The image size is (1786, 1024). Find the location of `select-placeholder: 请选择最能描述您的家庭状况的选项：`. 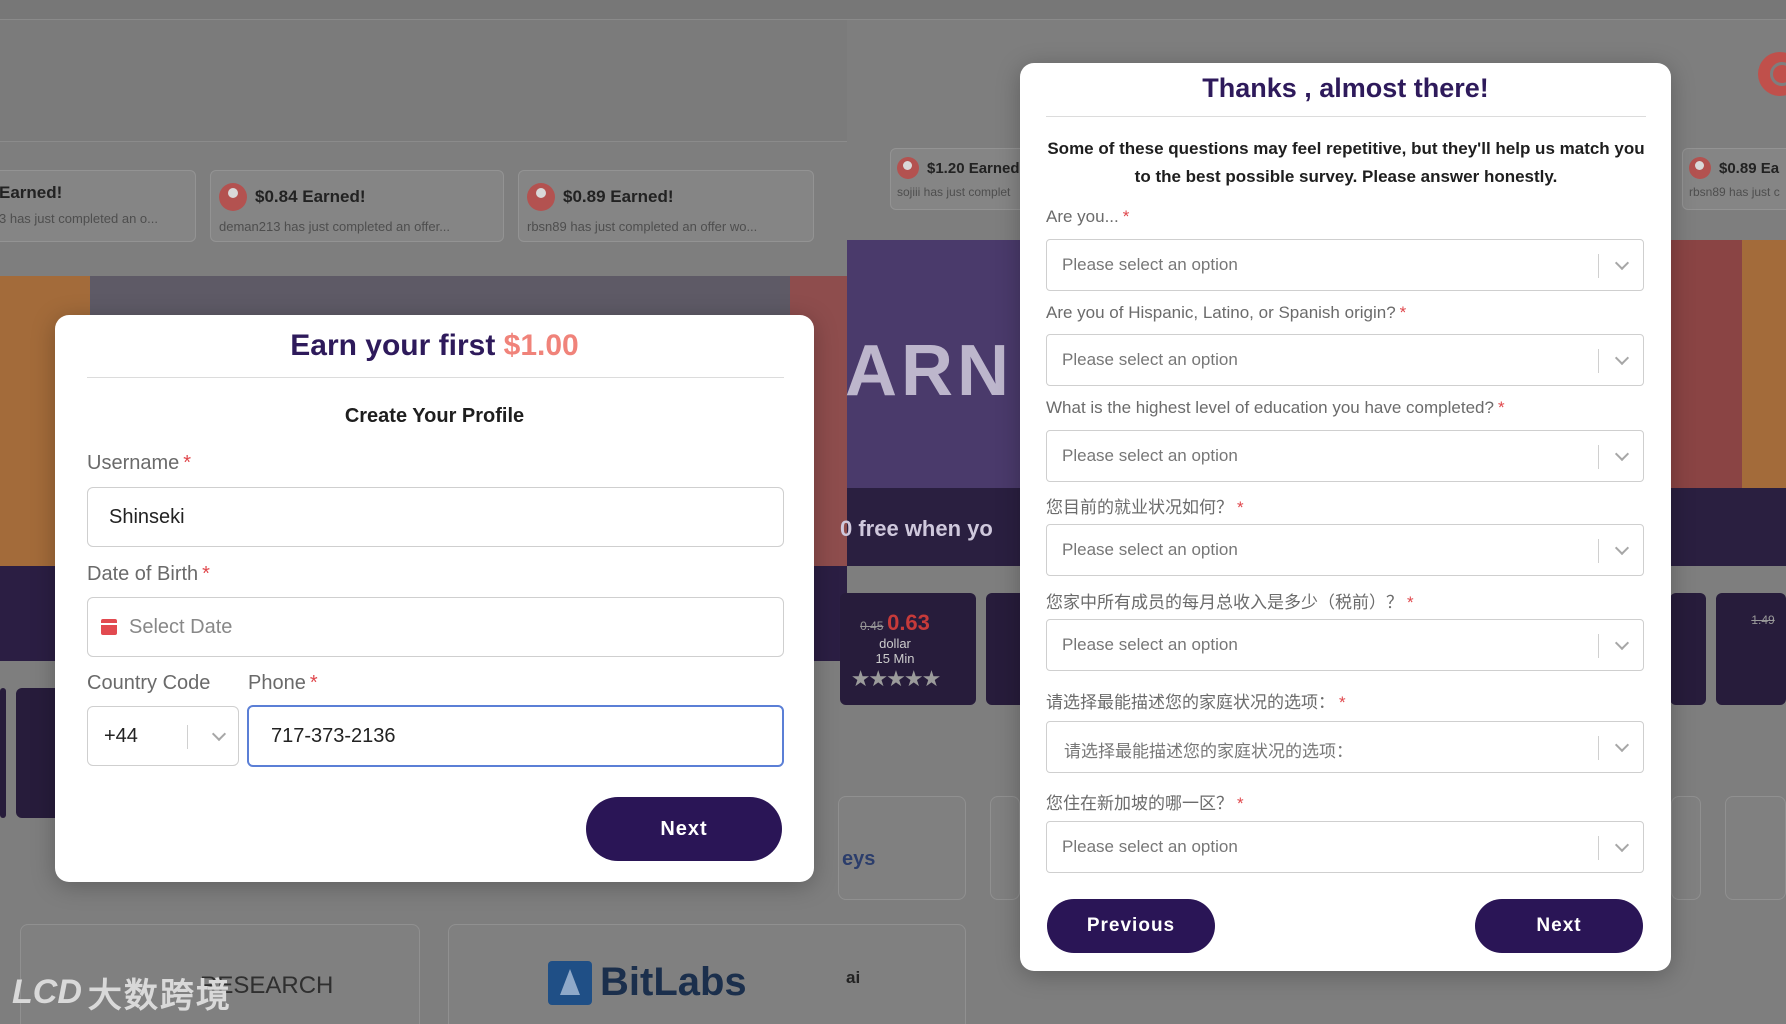

select-placeholder: 请选择最能描述您的家庭状况的选项： is located at coordinates (1208, 751).